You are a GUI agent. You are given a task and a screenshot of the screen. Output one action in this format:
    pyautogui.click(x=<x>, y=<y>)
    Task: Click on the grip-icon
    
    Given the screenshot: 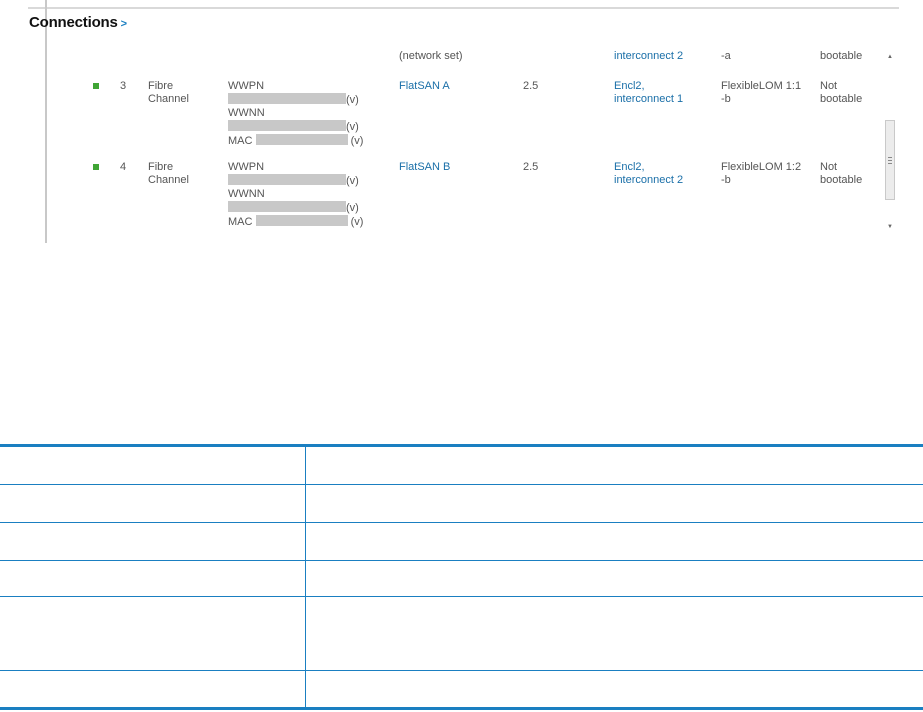 What is the action you would take?
    pyautogui.click(x=890, y=161)
    